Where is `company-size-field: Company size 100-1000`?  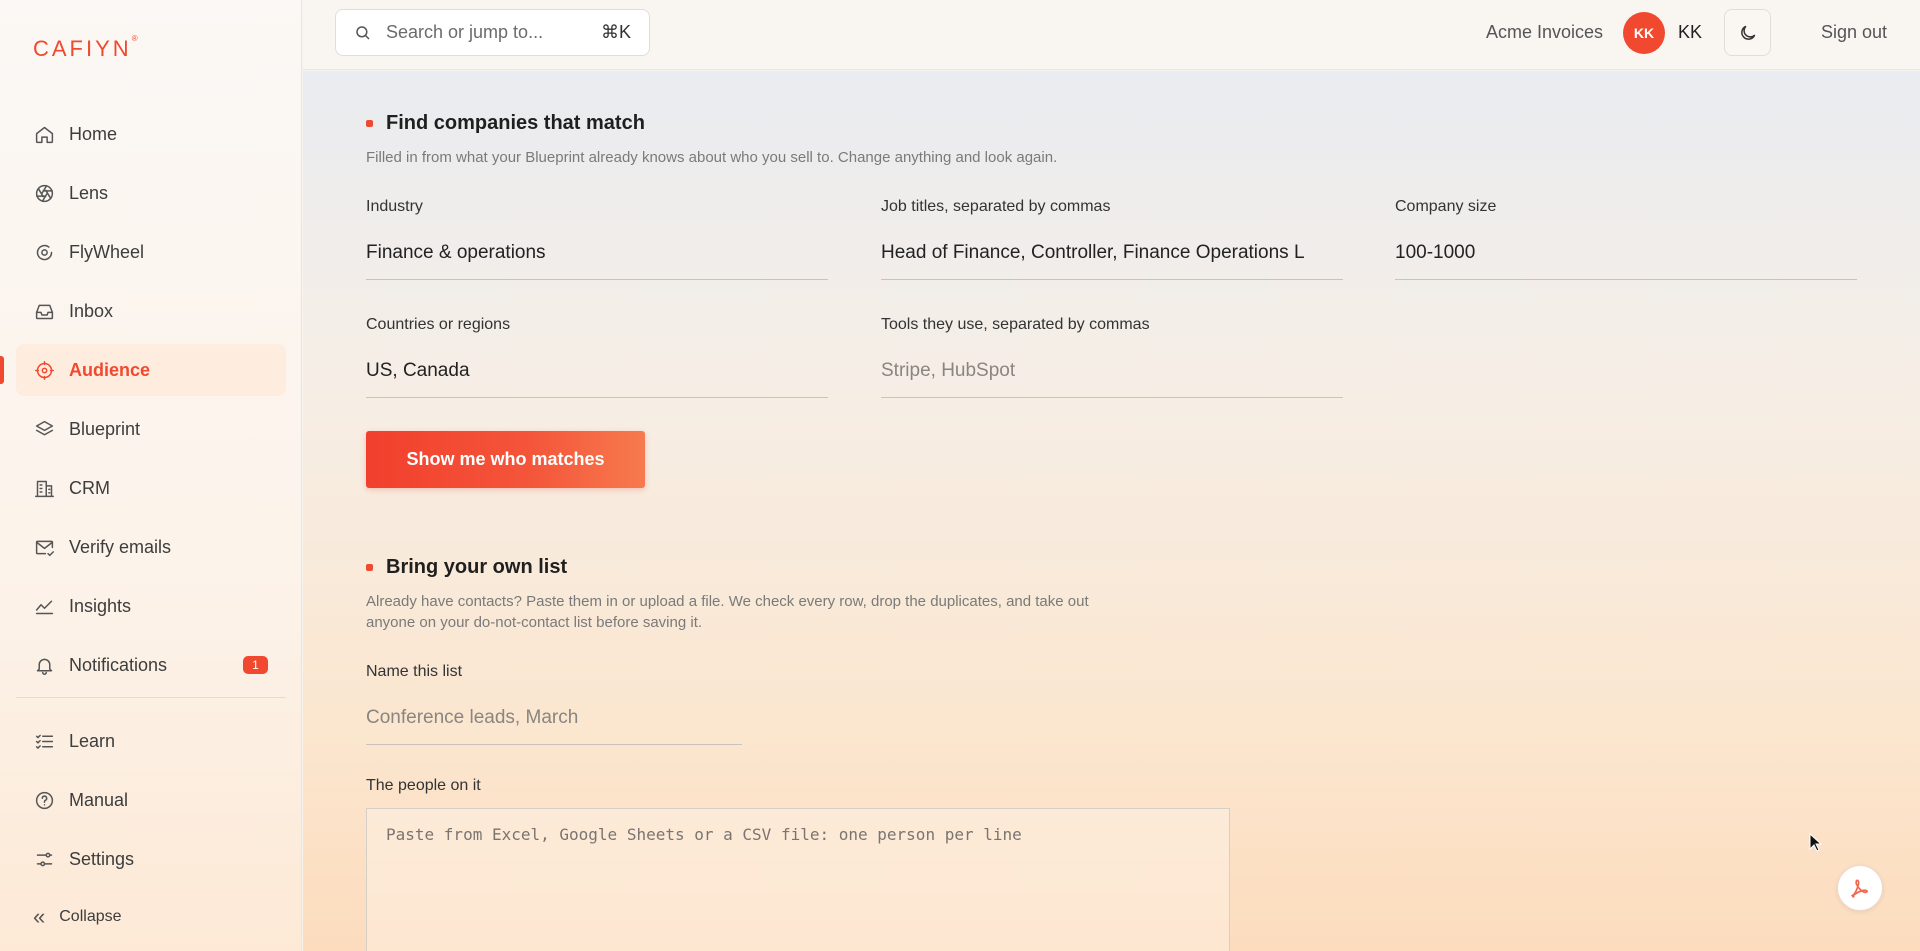 company-size-field: Company size 100-1000 is located at coordinates (1626, 239).